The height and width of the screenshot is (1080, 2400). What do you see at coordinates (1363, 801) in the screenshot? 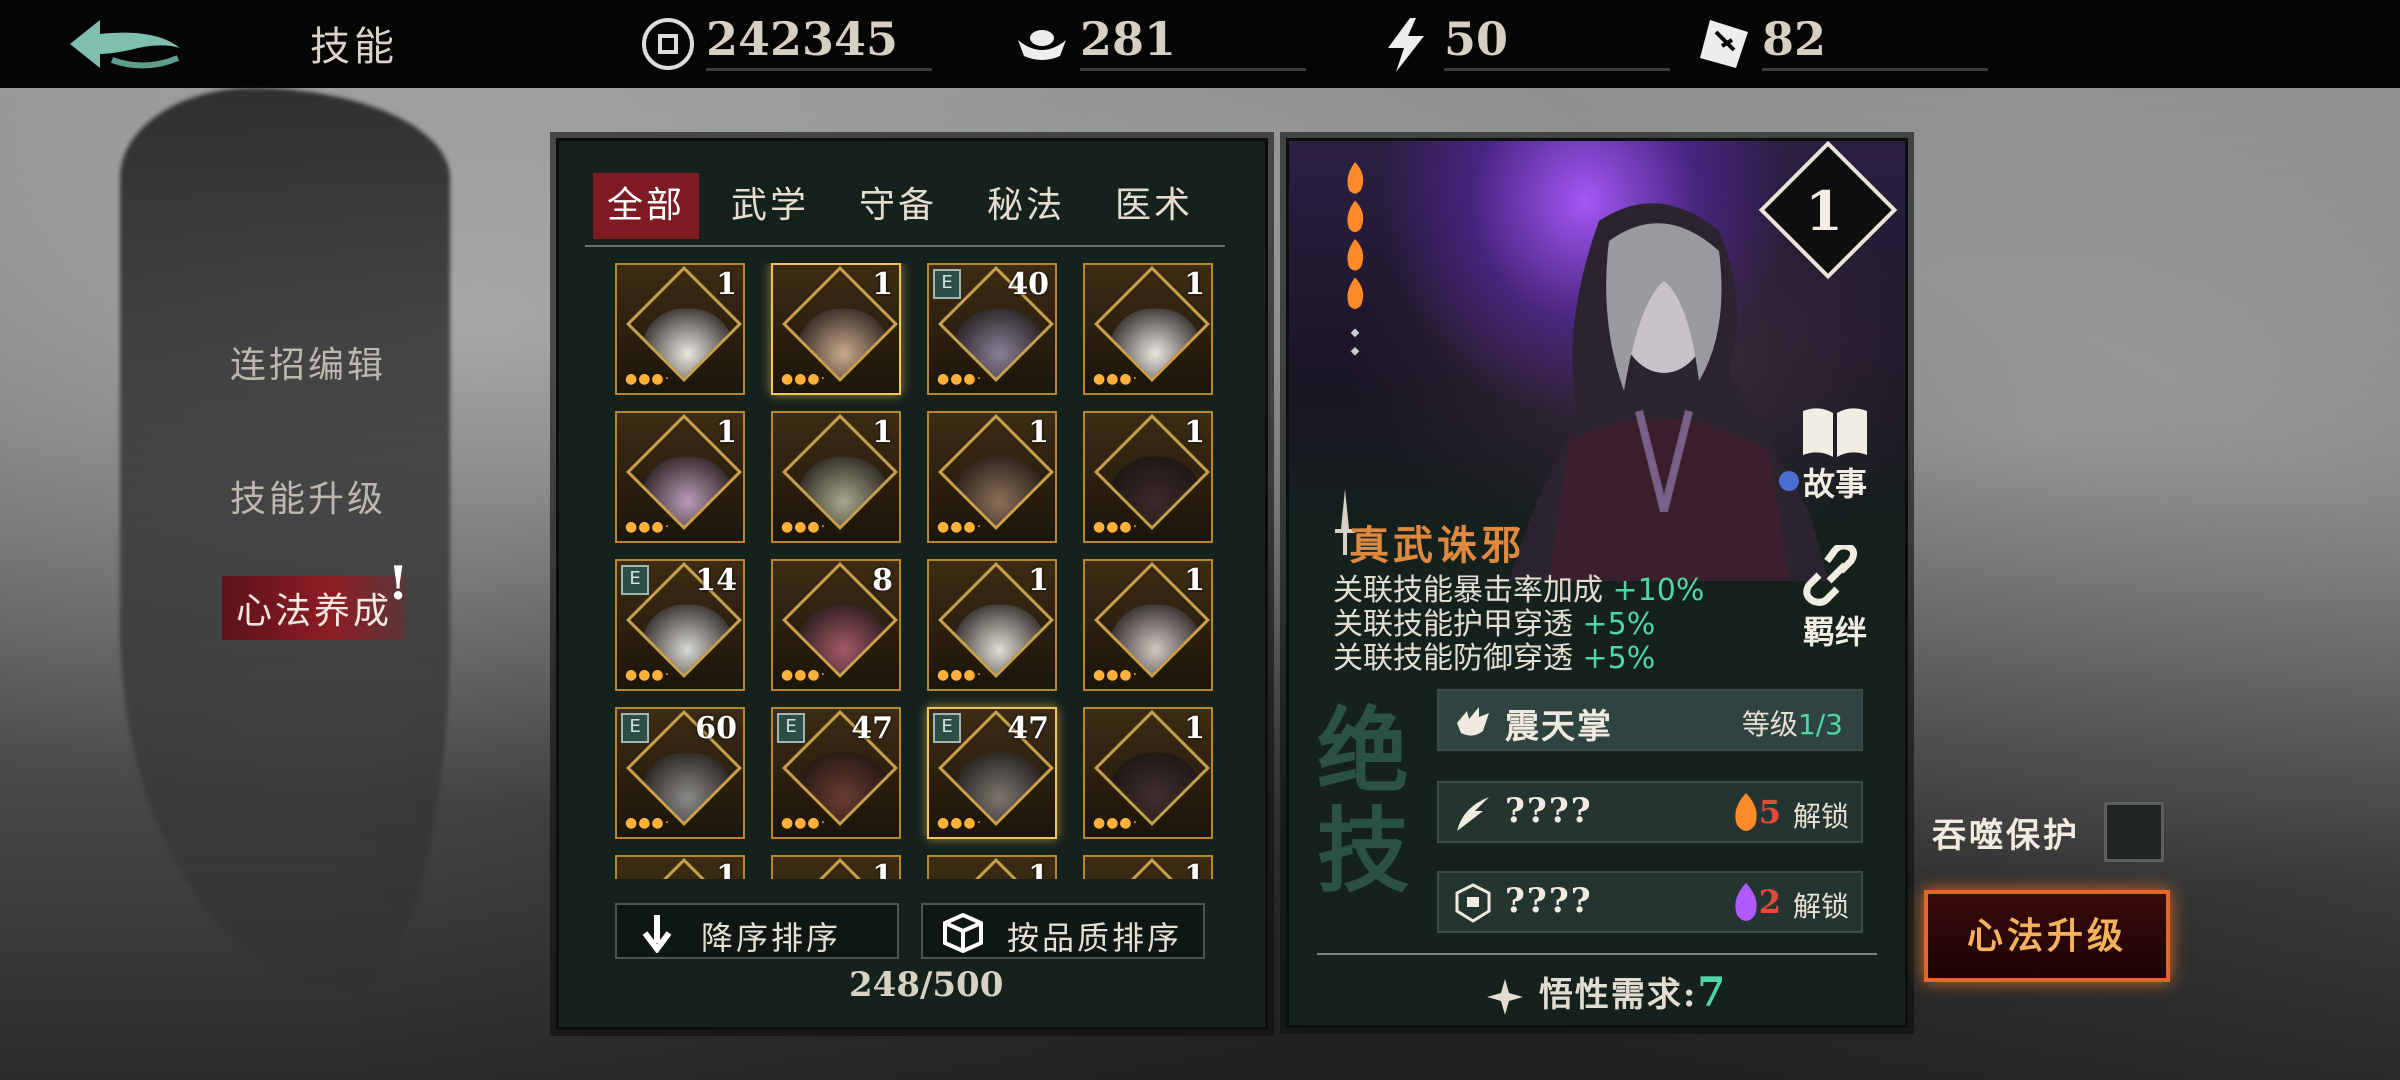
I see `ultimate-watermark: 绝技` at bounding box center [1363, 801].